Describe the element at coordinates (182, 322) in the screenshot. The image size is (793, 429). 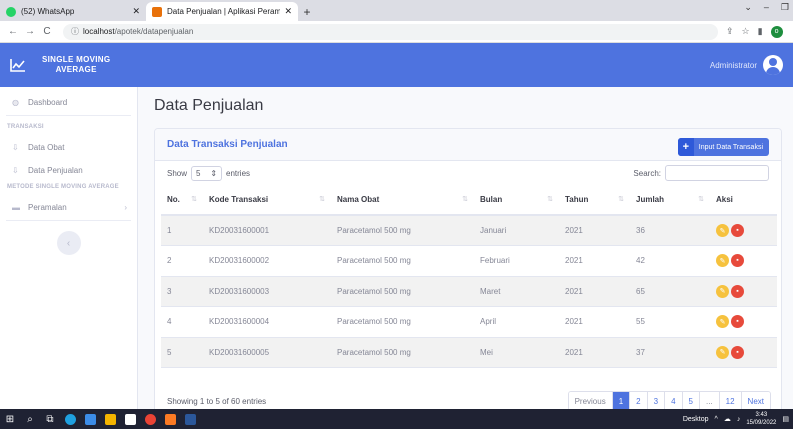
I see `cell-no: 4` at that location.